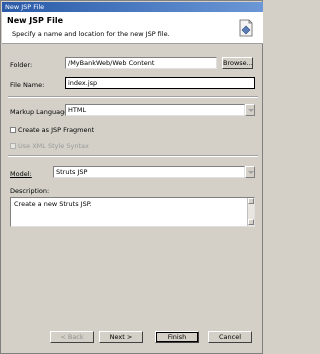  What do you see at coordinates (13, 146) in the screenshot?
I see `xml-syntax-checkbox` at bounding box center [13, 146].